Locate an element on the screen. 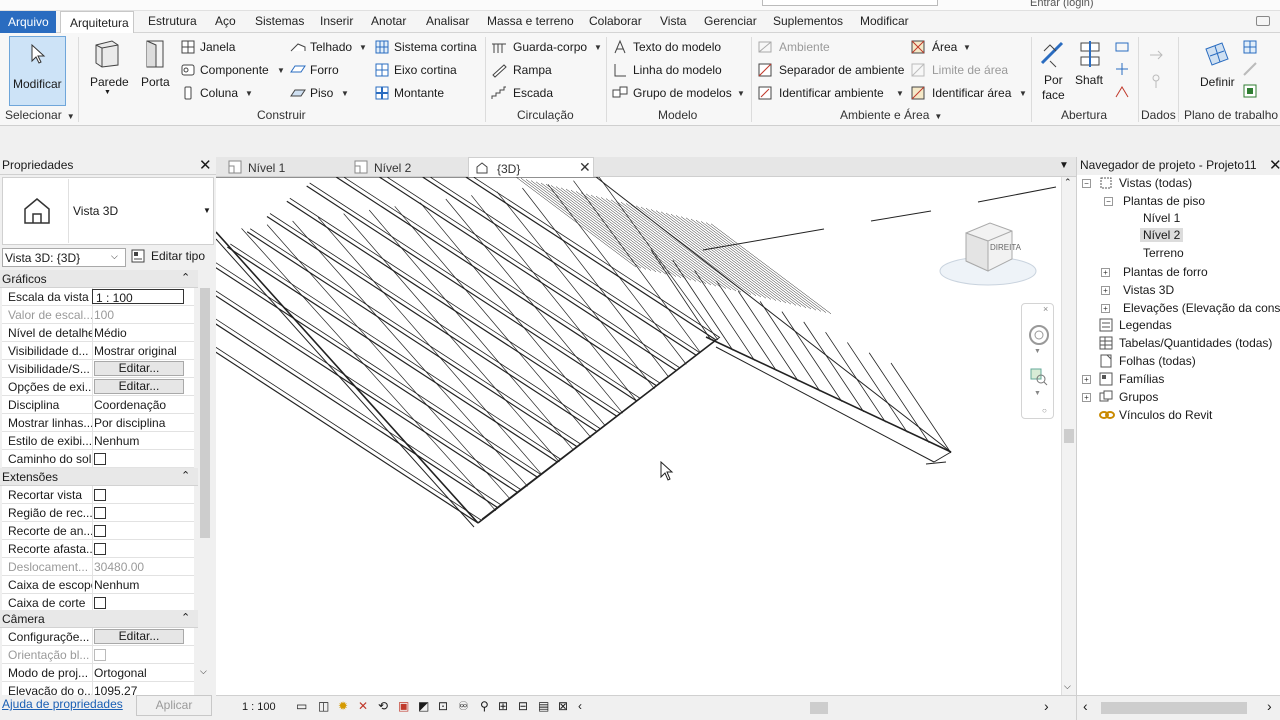 Image resolution: width=1280 pixels, height=720 pixels. tab-arquivo: Arquivo is located at coordinates (28, 22).